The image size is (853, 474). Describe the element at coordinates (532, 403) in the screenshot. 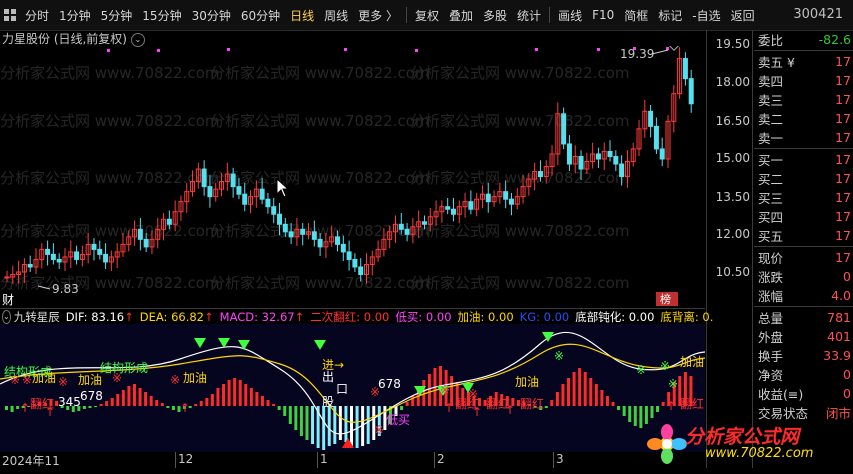

I see `indicator-label-fanhong: 翻红` at that location.